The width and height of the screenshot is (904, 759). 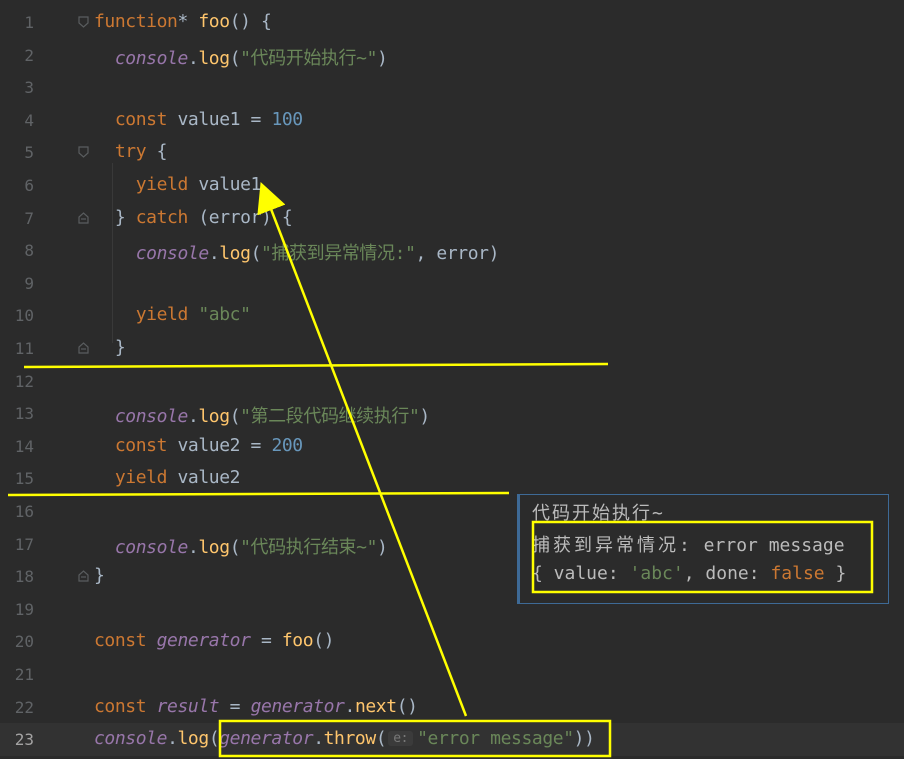 What do you see at coordinates (29, 185) in the screenshot?
I see `line-number: 6` at bounding box center [29, 185].